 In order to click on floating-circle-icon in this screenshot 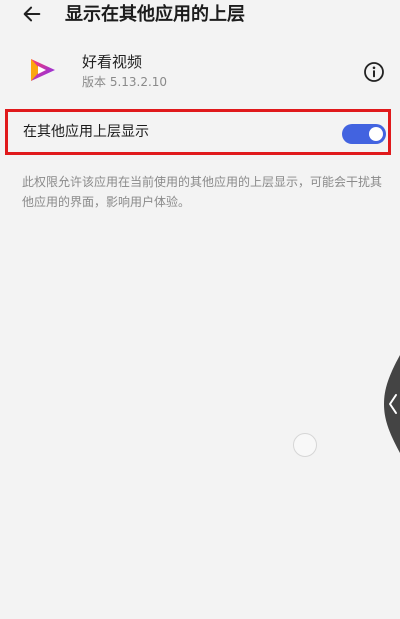, I will do `click(305, 445)`.